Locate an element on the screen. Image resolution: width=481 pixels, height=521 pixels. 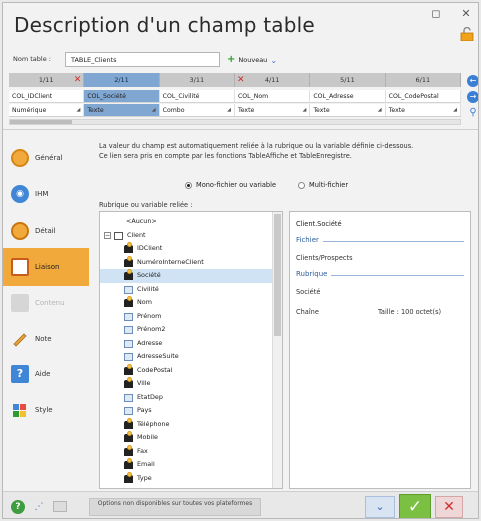
cancel-button: ✕ is located at coordinates (449, 507).